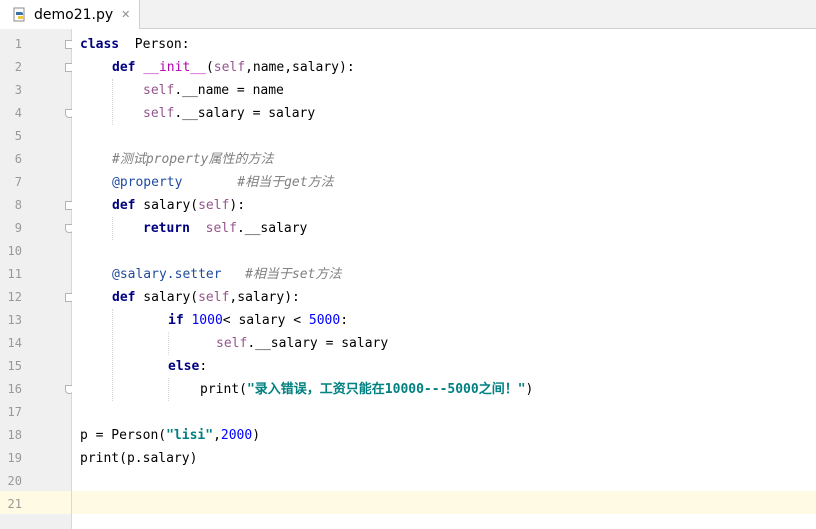 Image resolution: width=816 pixels, height=529 pixels. What do you see at coordinates (14, 458) in the screenshot?
I see `line-number: 19` at bounding box center [14, 458].